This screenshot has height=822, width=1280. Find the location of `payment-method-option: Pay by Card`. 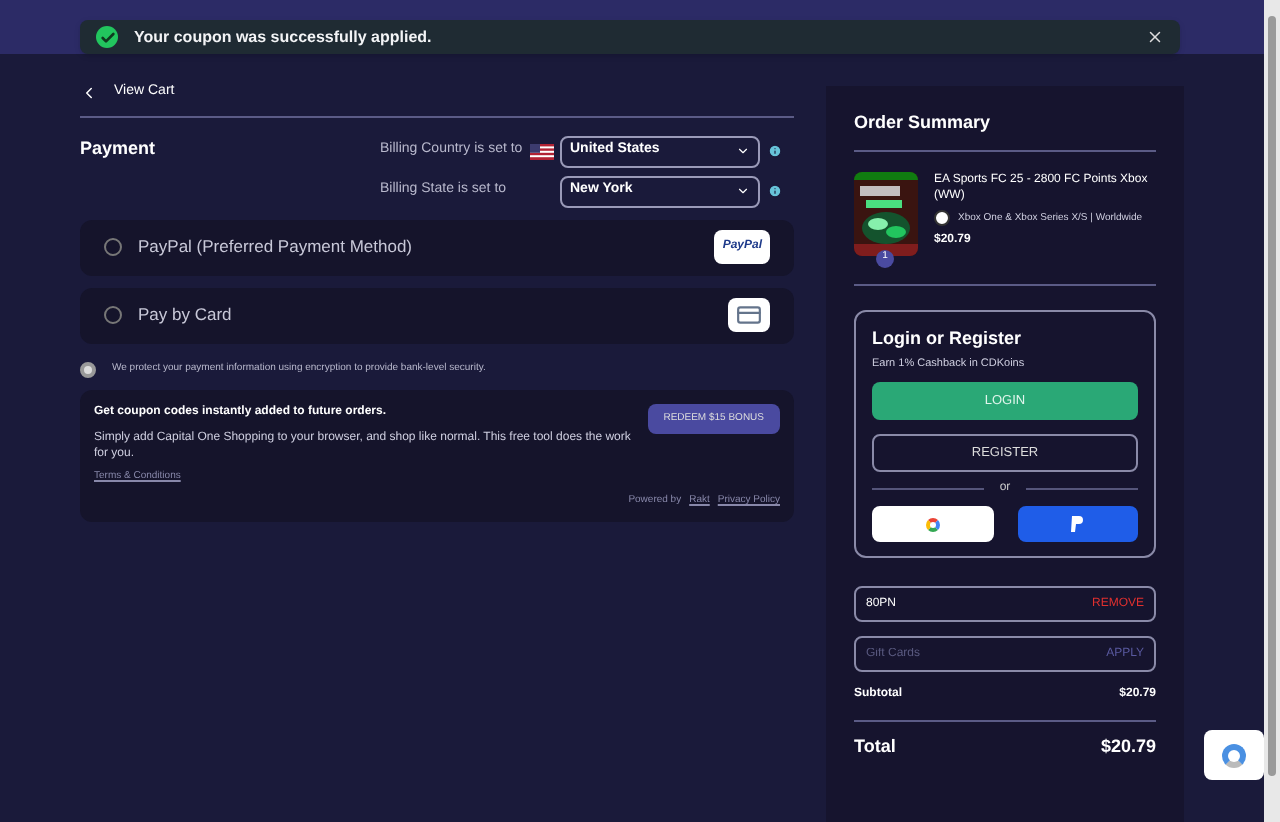

payment-method-option: Pay by Card is located at coordinates (437, 315).